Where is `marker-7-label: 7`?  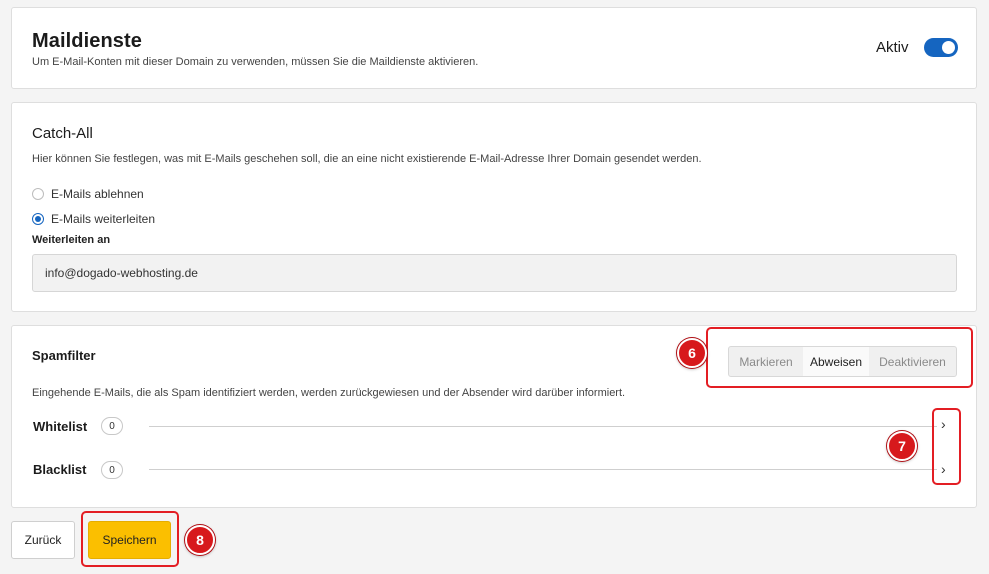 marker-7-label: 7 is located at coordinates (902, 446).